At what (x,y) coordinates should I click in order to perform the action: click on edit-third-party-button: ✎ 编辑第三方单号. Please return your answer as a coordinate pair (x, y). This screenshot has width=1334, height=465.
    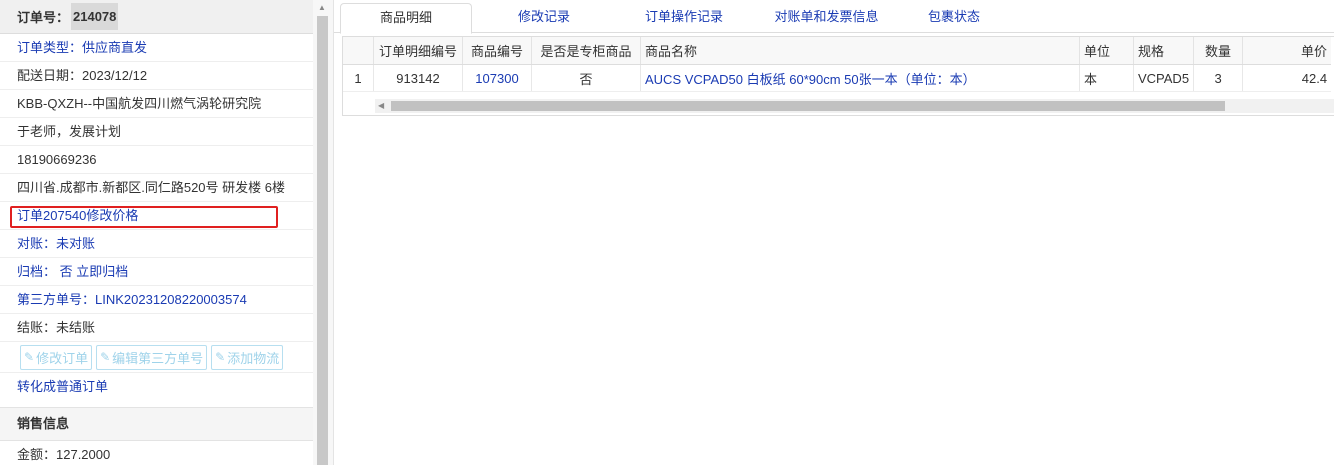
    Looking at the image, I should click on (151, 357).